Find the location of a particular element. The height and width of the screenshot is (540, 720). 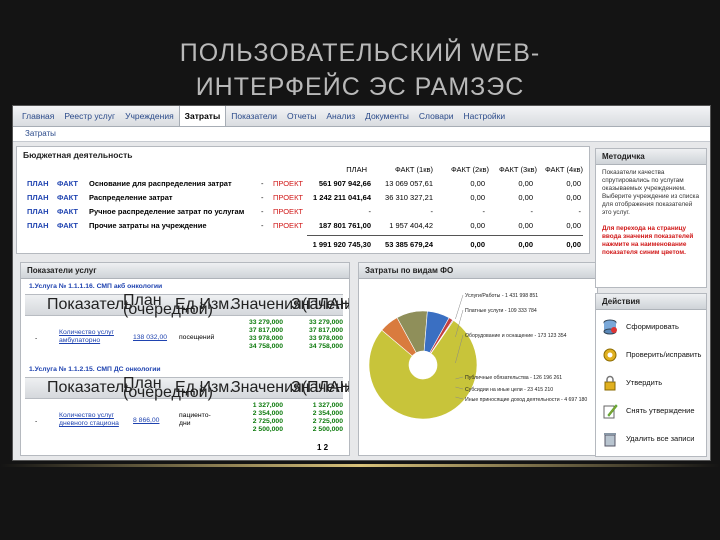

pie-legend-label: Услуги/Работы - 1 431 998 851 is located at coordinates (501, 296).